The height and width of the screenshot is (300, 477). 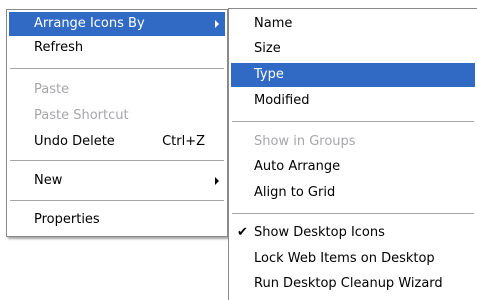 What do you see at coordinates (117, 90) in the screenshot?
I see `menu-item-paste: Paste` at bounding box center [117, 90].